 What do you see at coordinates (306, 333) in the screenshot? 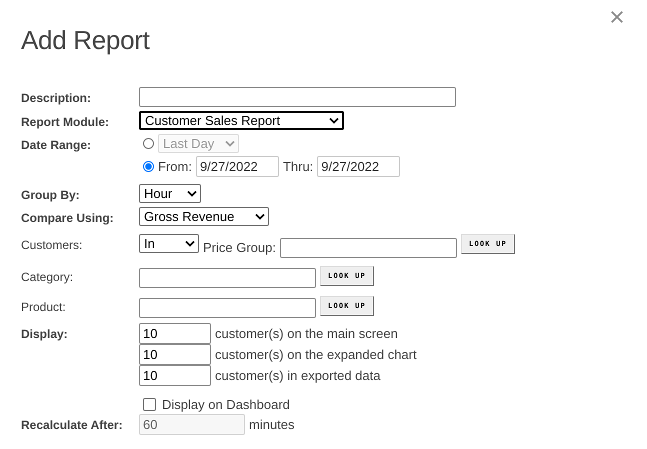
I see `display-text: customer(s) on the main screen` at bounding box center [306, 333].